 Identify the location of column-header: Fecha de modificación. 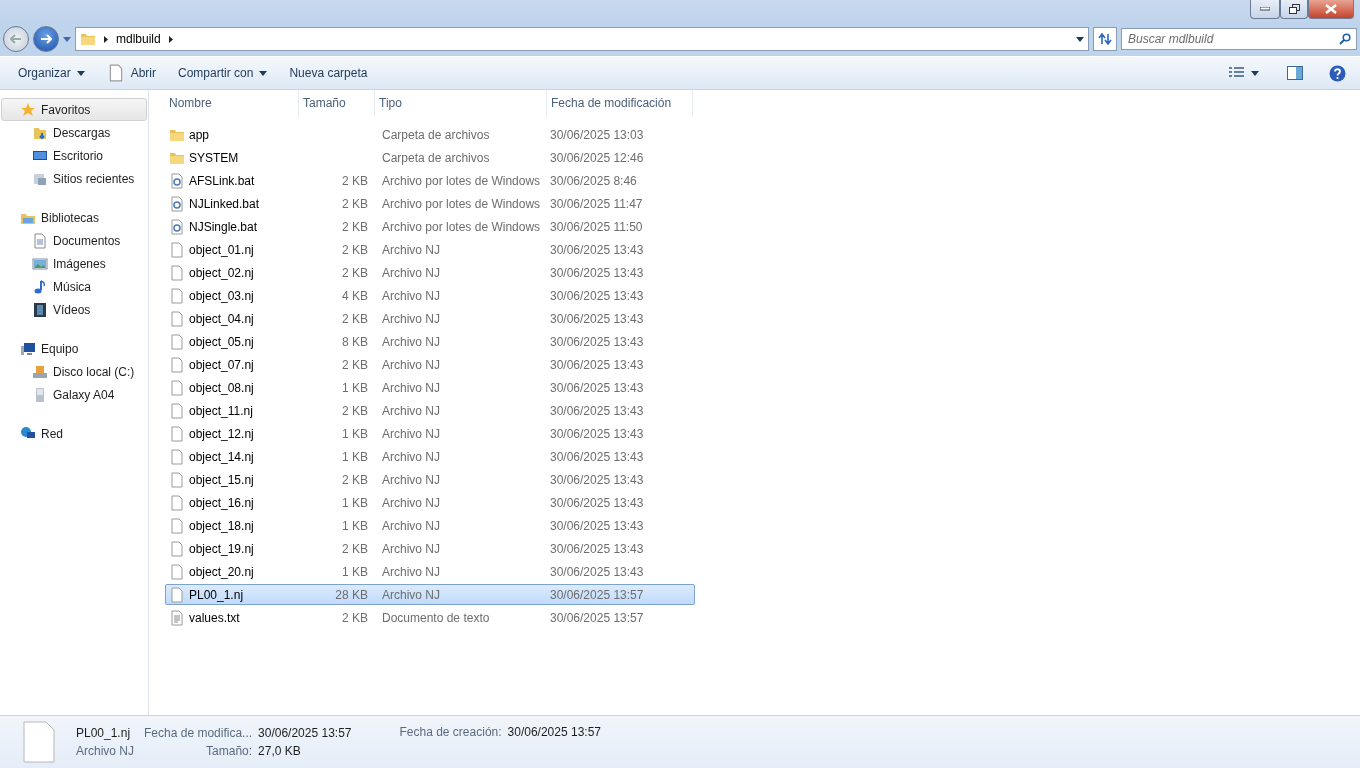
(620, 103).